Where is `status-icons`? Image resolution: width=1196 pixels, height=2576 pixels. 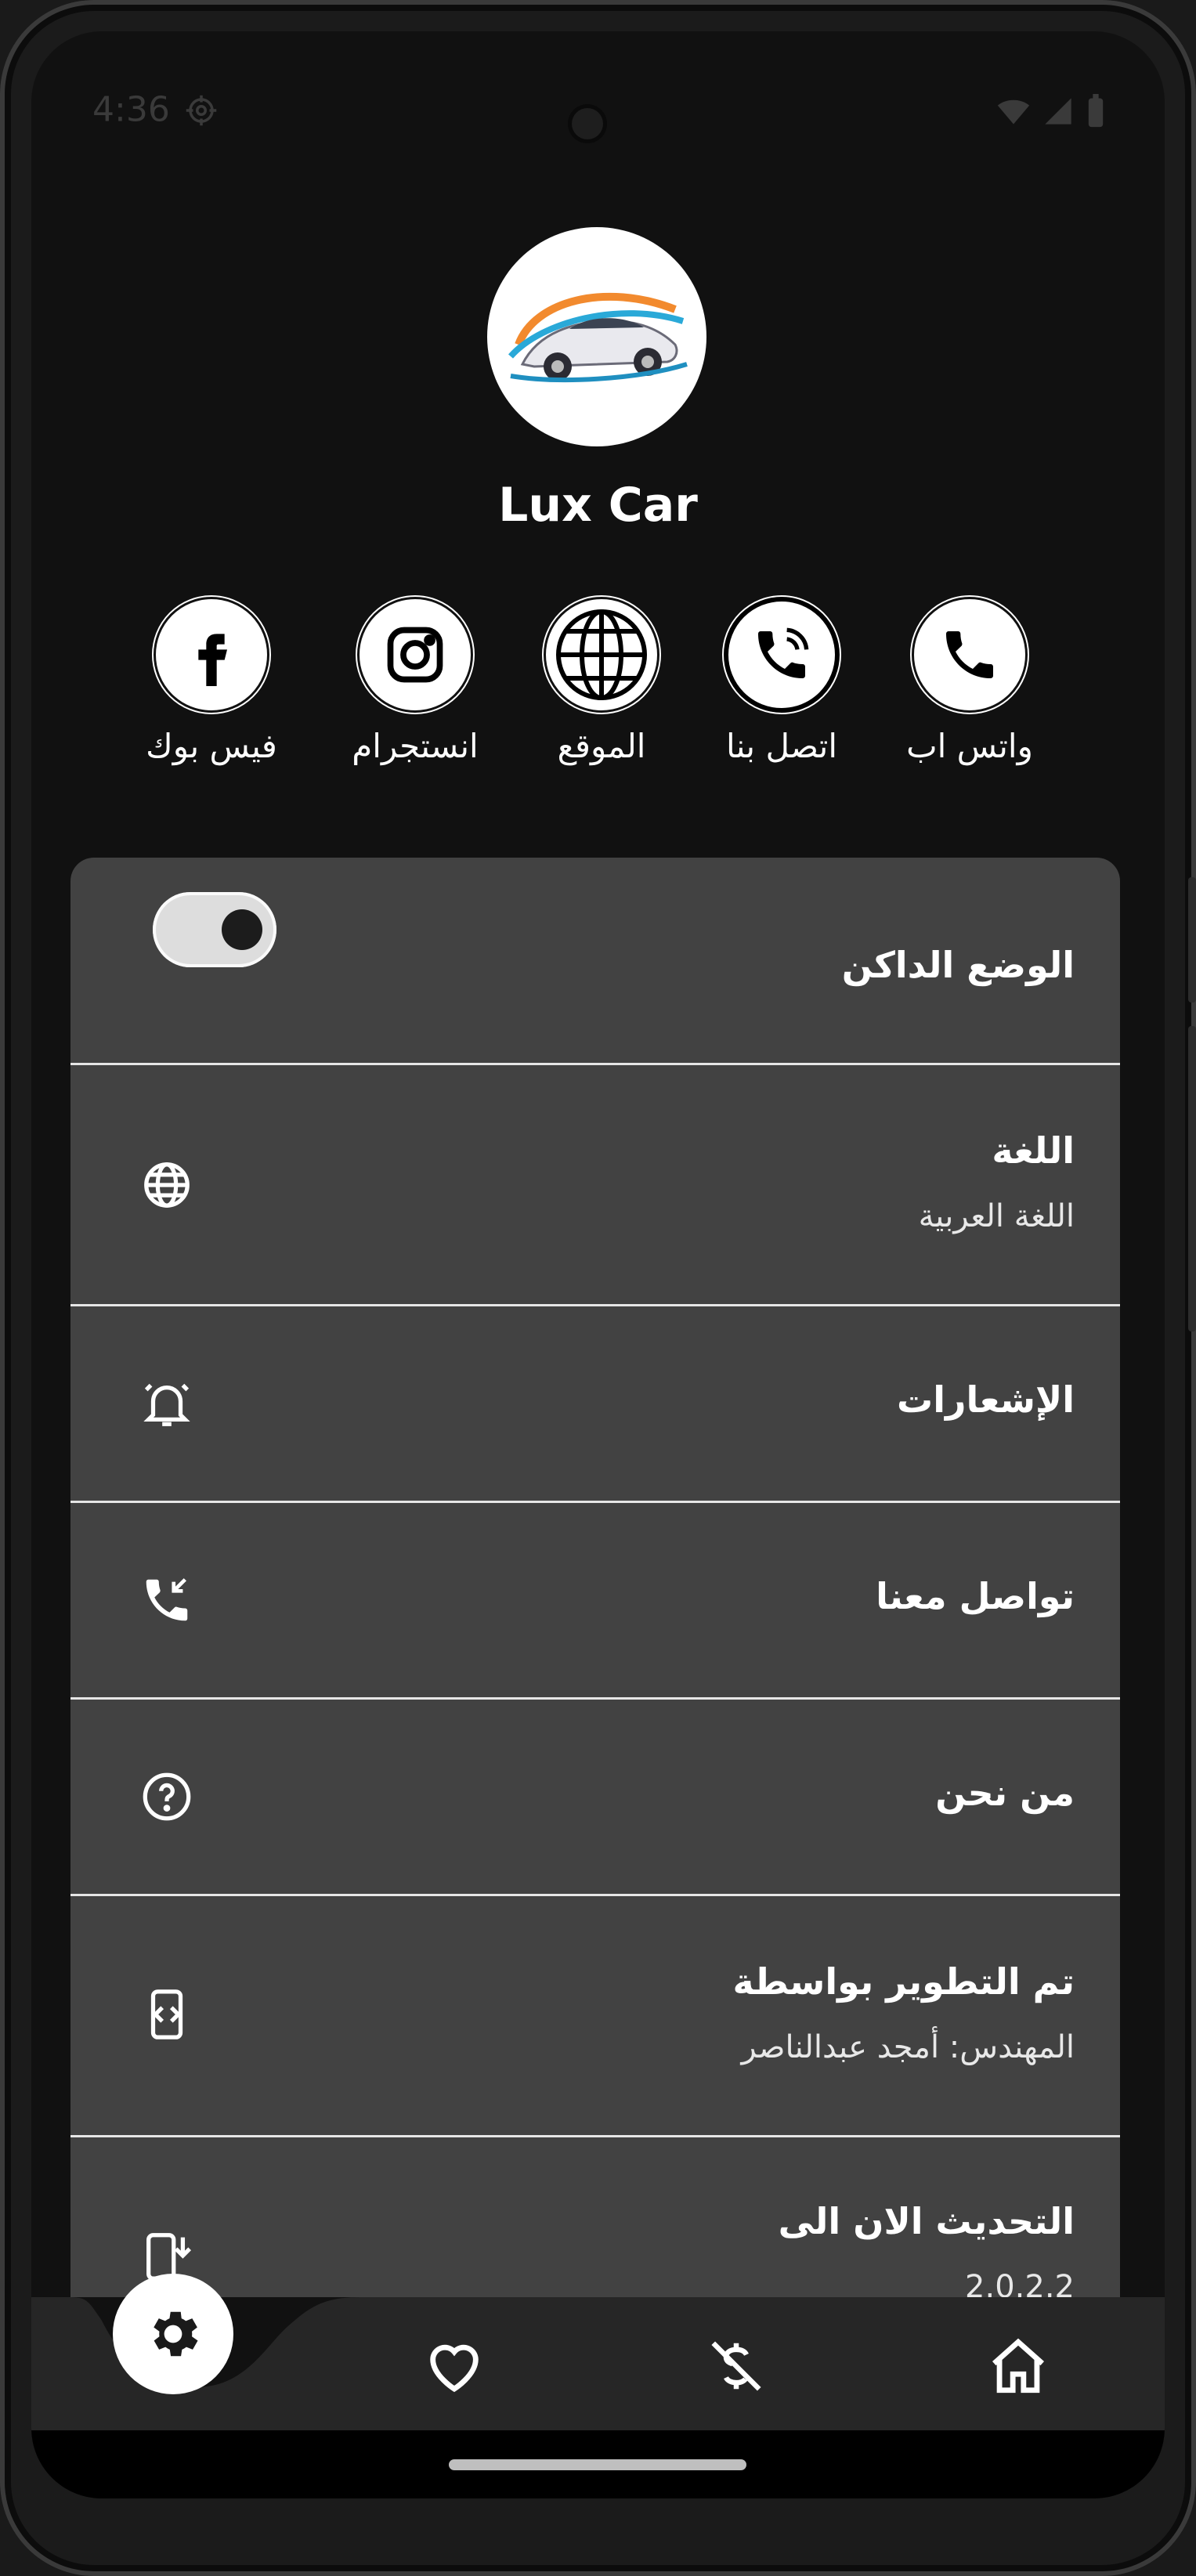 status-icons is located at coordinates (1051, 111).